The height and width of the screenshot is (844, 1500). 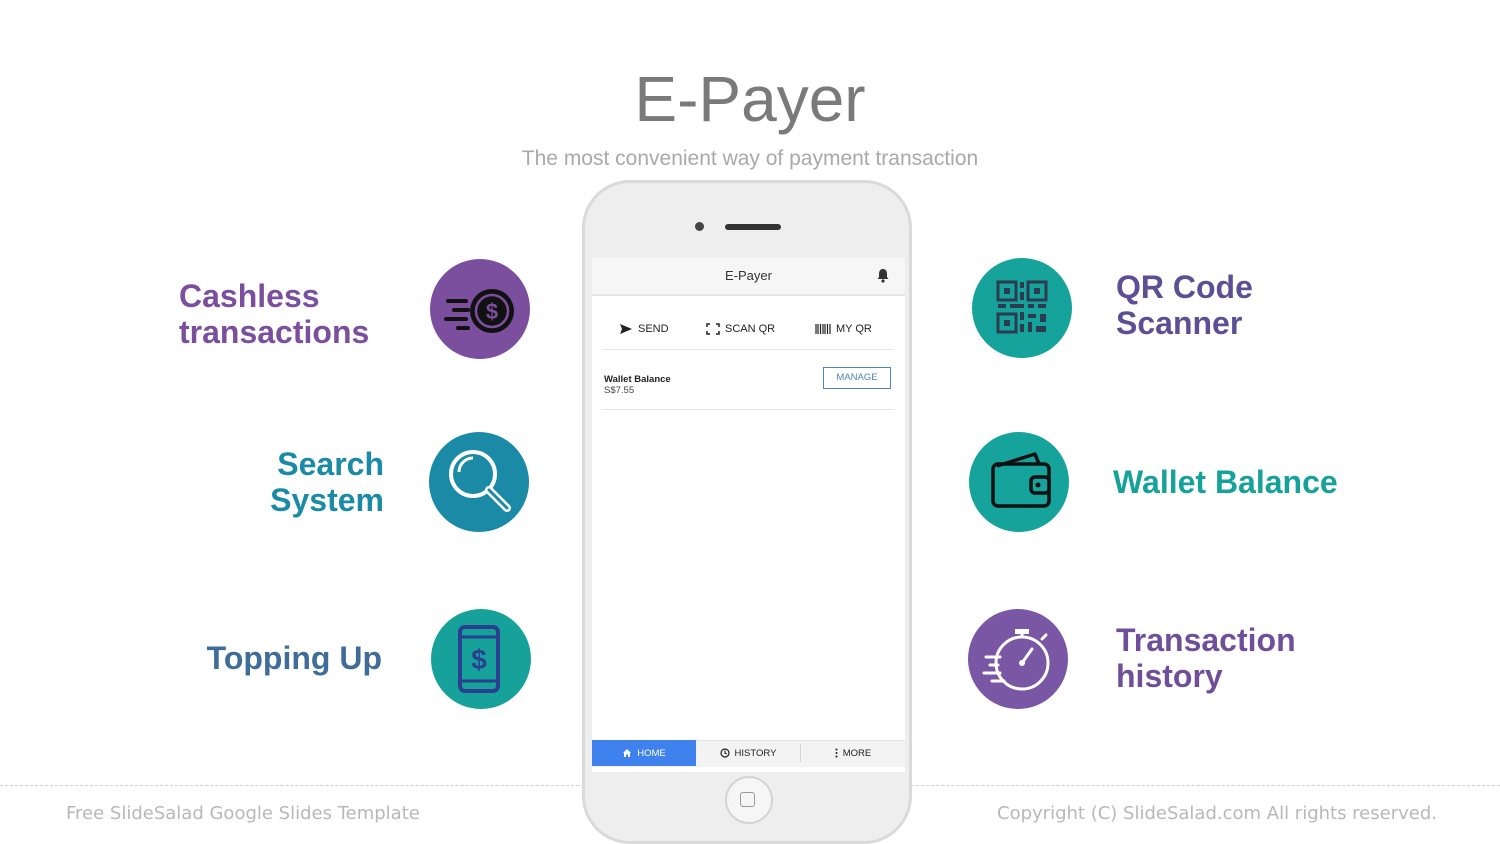 I want to click on feature-search-line1: Search, so click(x=330, y=464).